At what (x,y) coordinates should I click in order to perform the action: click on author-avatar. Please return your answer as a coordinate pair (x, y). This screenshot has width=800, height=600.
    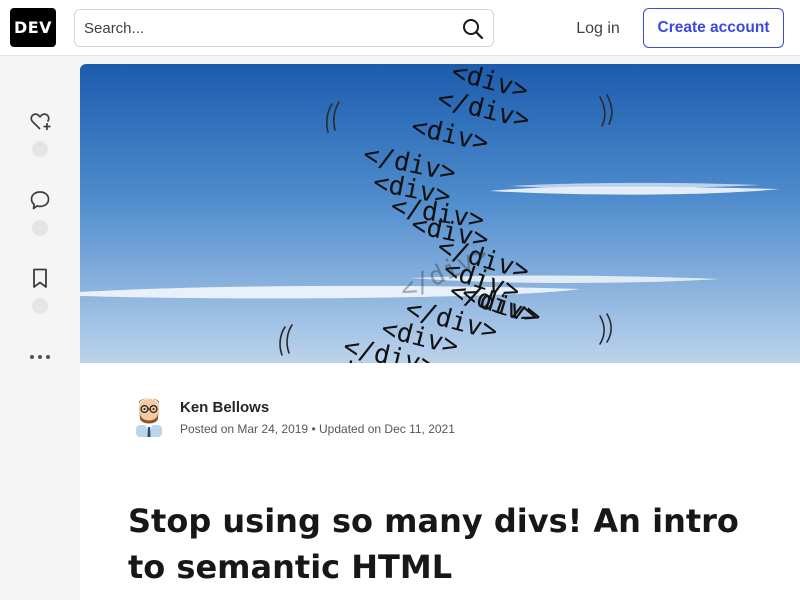
    Looking at the image, I should click on (149, 415).